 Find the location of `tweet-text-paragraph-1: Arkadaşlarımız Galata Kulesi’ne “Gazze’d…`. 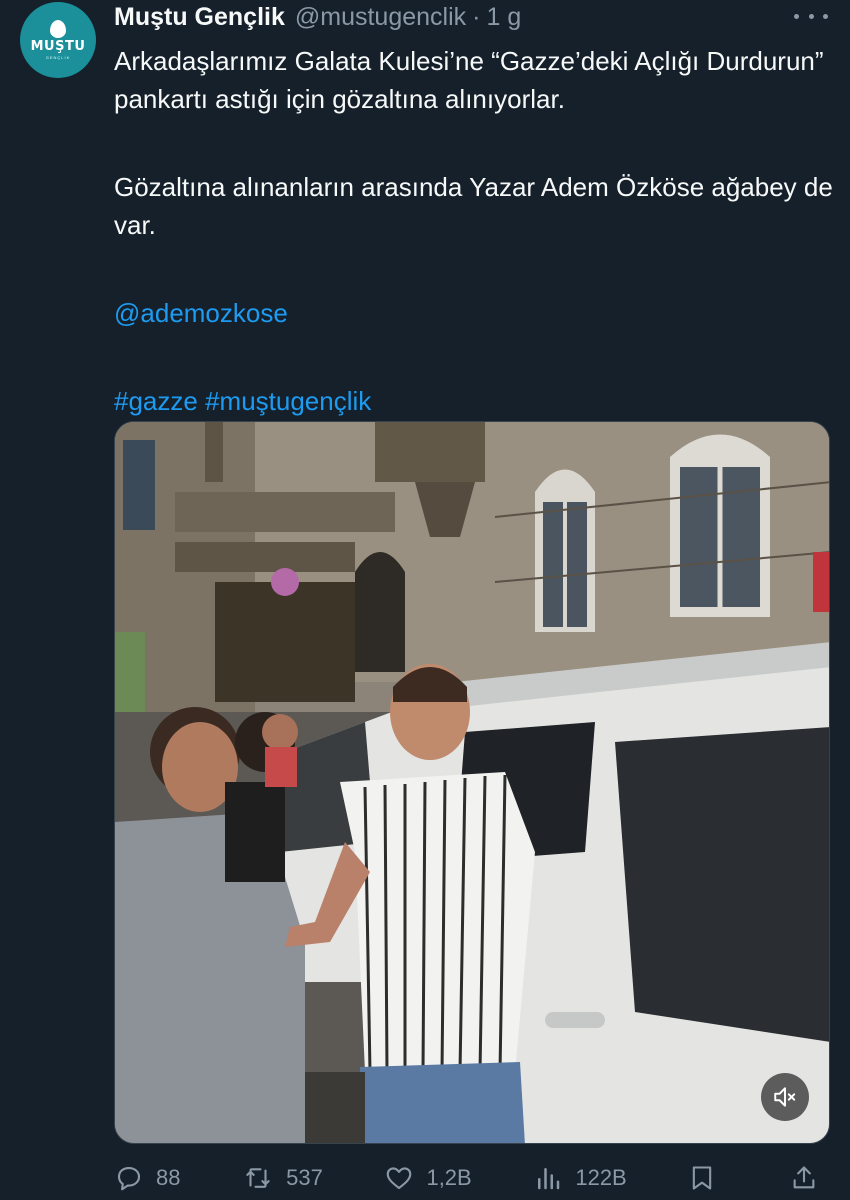

tweet-text-paragraph-1: Arkadaşlarımız Galata Kulesi’ne “Gazze’d… is located at coordinates (469, 80).